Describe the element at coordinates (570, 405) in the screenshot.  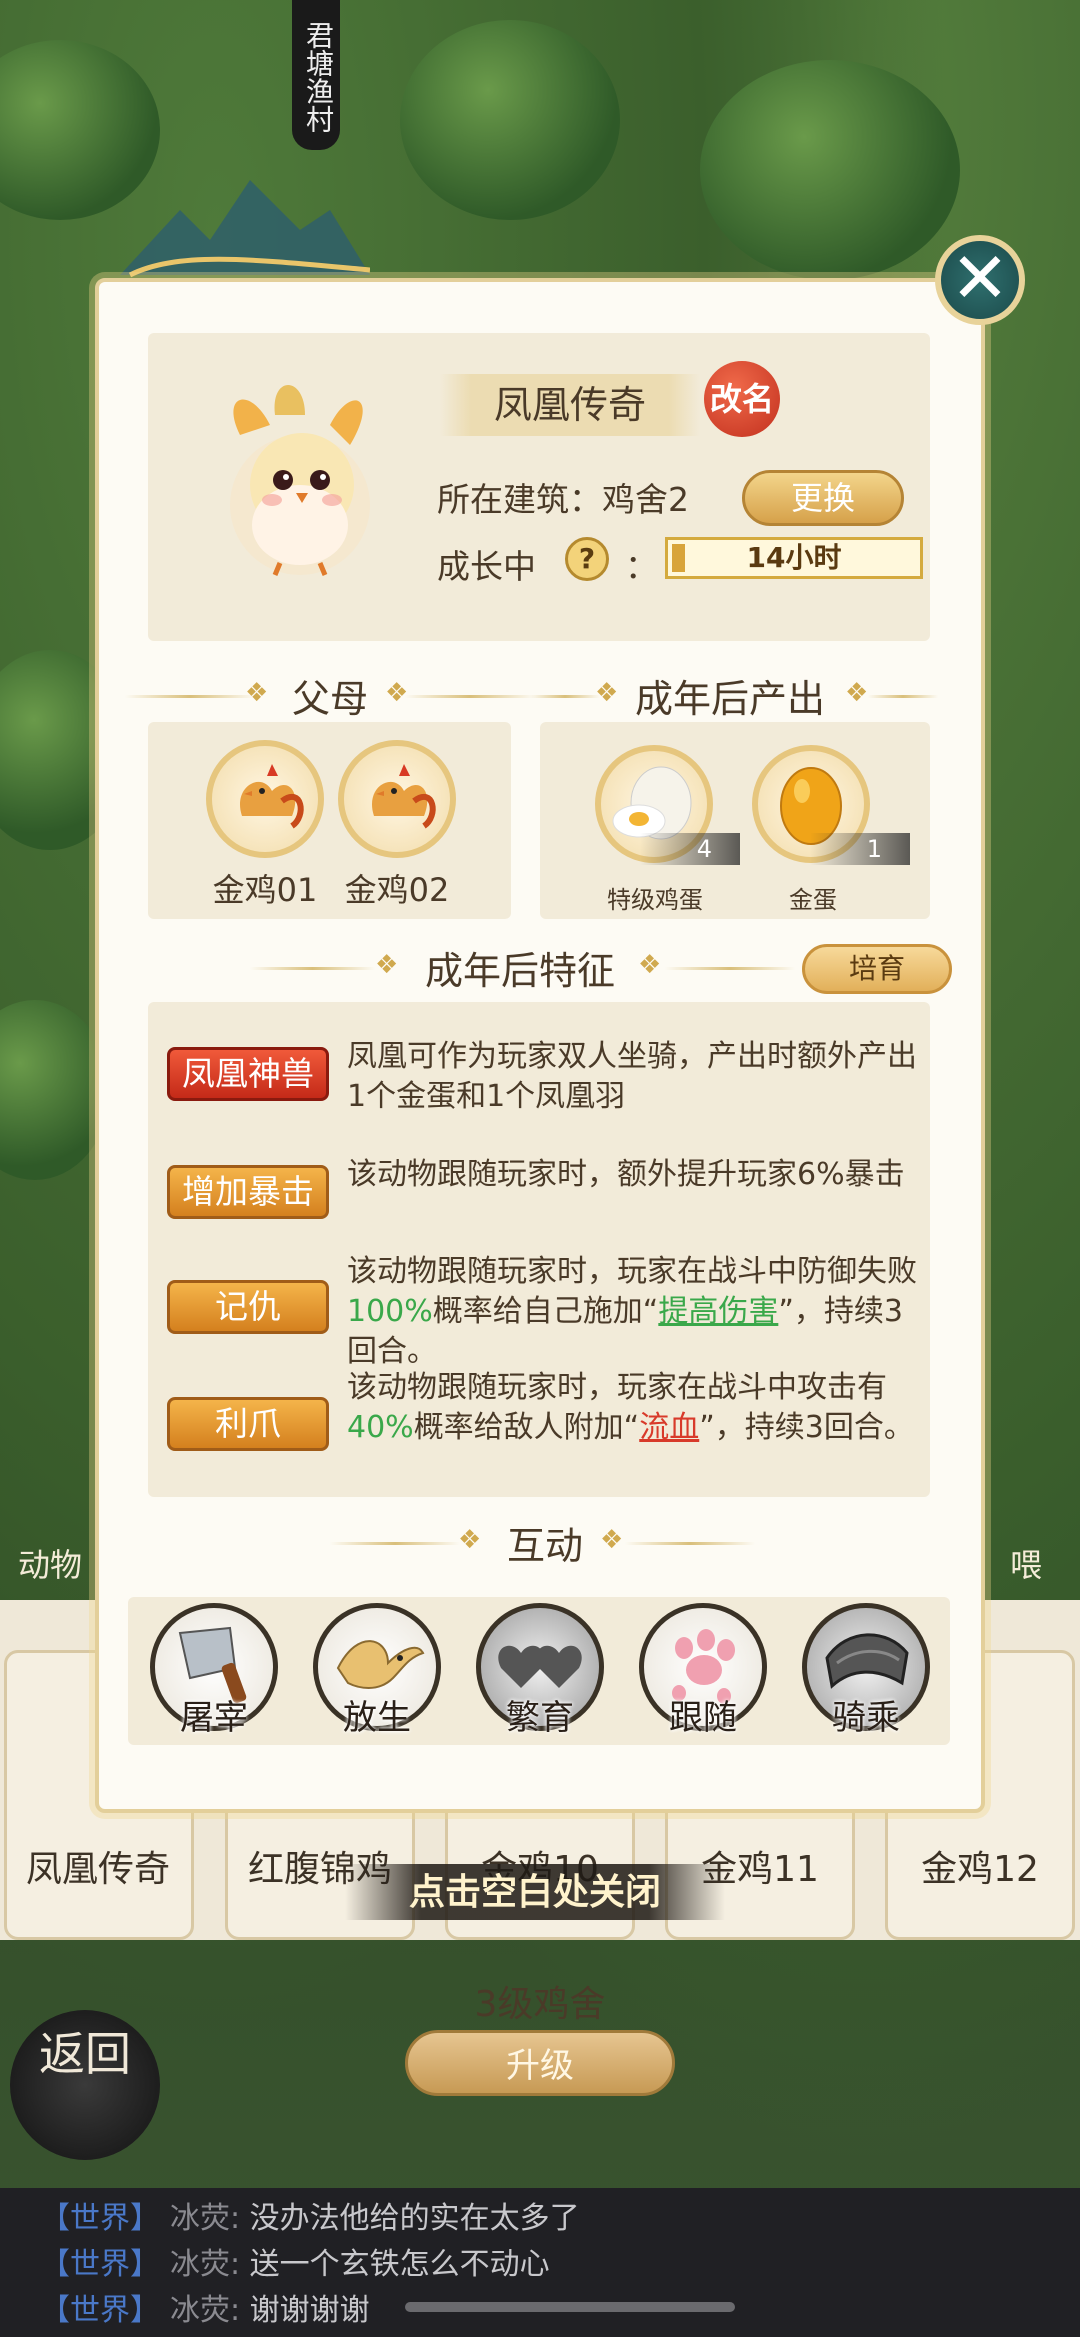
I see `pet-name: 凤凰传奇` at that location.